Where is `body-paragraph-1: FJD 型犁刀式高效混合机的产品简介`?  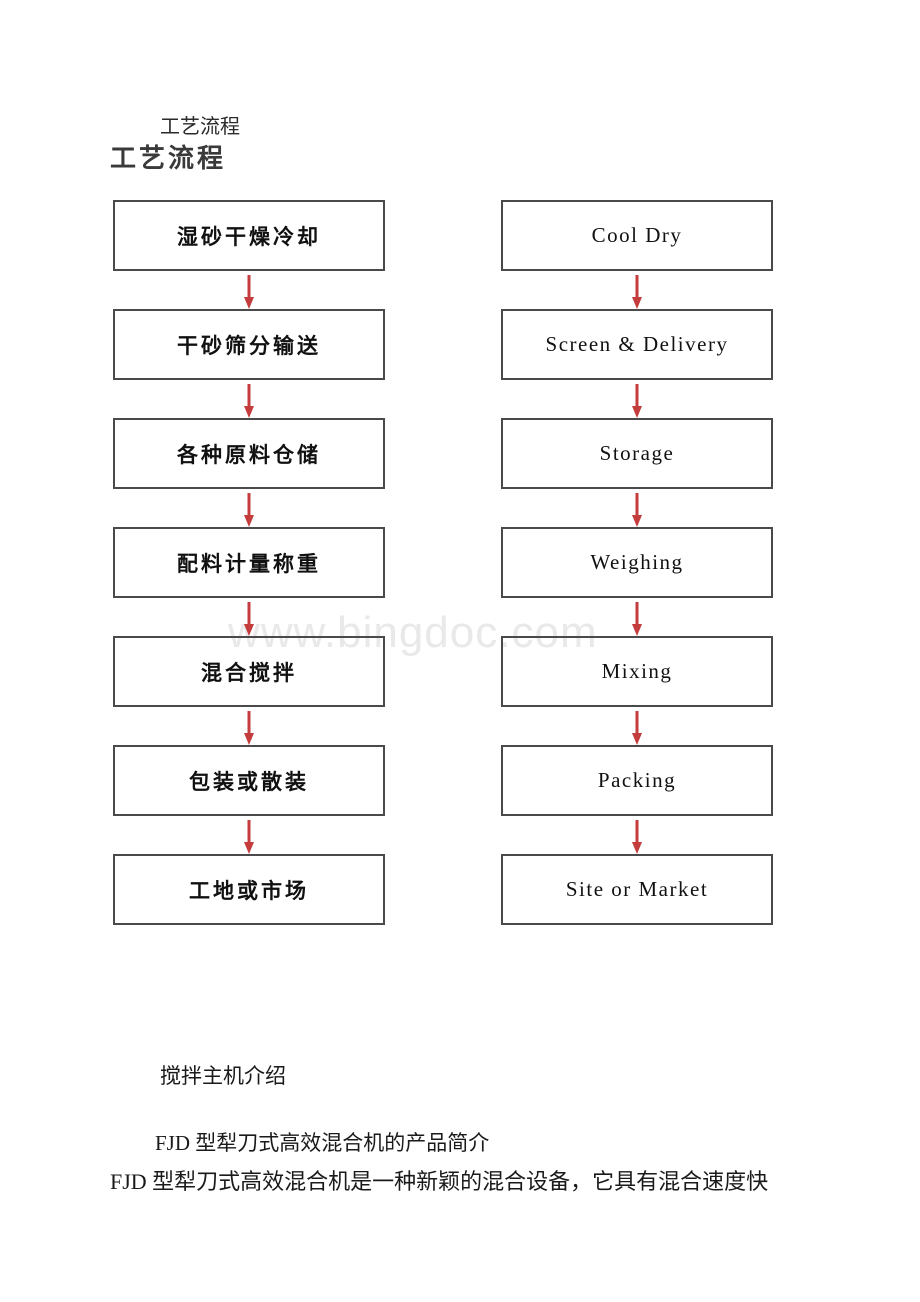 body-paragraph-1: FJD 型犁刀式高效混合机的产品简介 is located at coordinates (322, 1143).